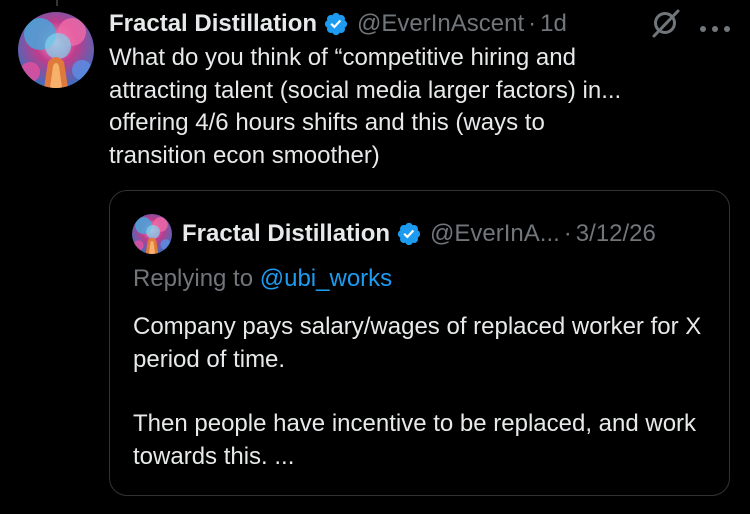 This screenshot has width=750, height=514. I want to click on replying-to-line: Replying to @ubi_works, so click(262, 279).